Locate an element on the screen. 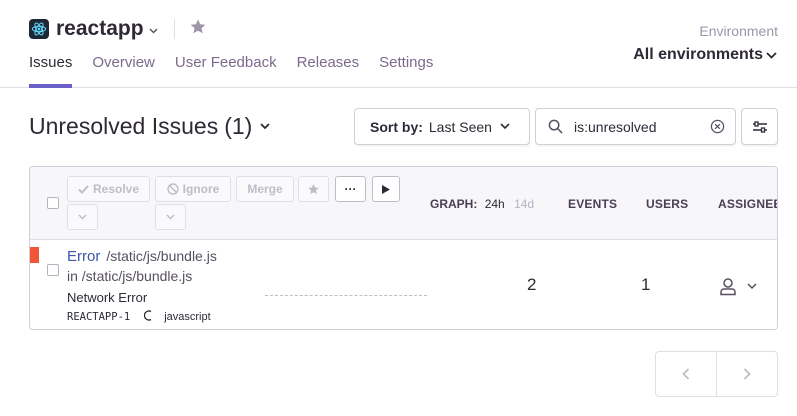  project-name: reactapp is located at coordinates (100, 28).